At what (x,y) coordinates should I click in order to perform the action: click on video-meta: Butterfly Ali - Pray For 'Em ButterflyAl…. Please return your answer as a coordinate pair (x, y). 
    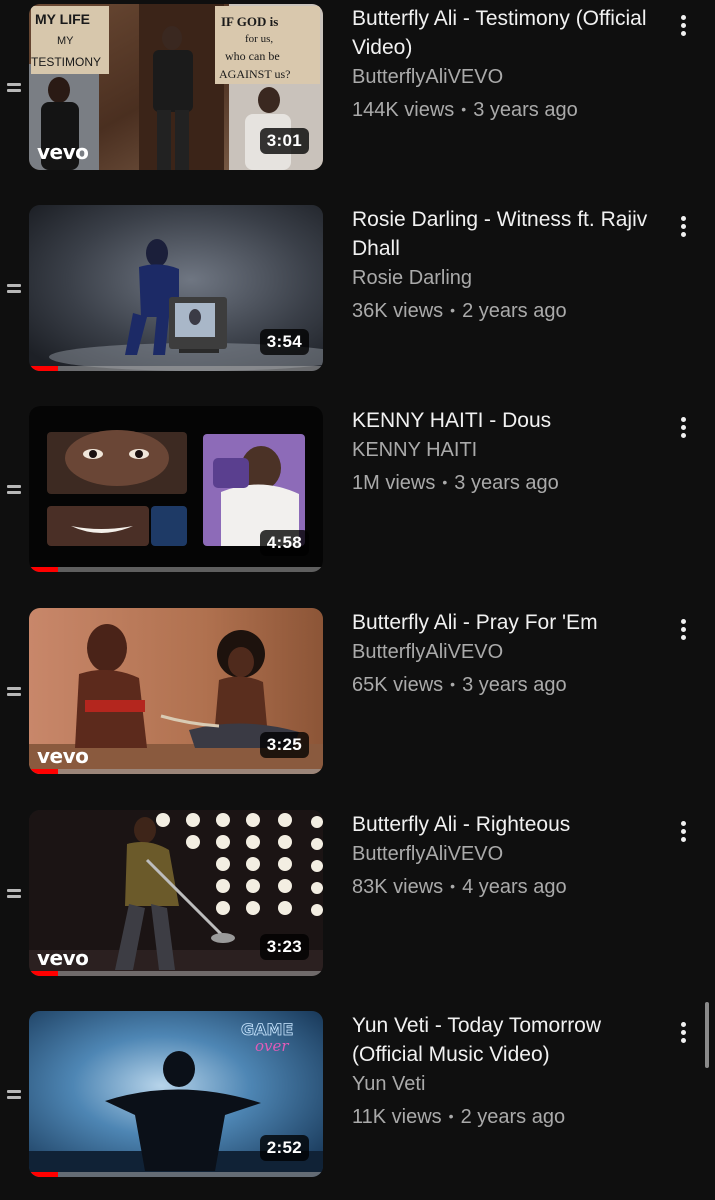
    Looking at the image, I should click on (502, 655).